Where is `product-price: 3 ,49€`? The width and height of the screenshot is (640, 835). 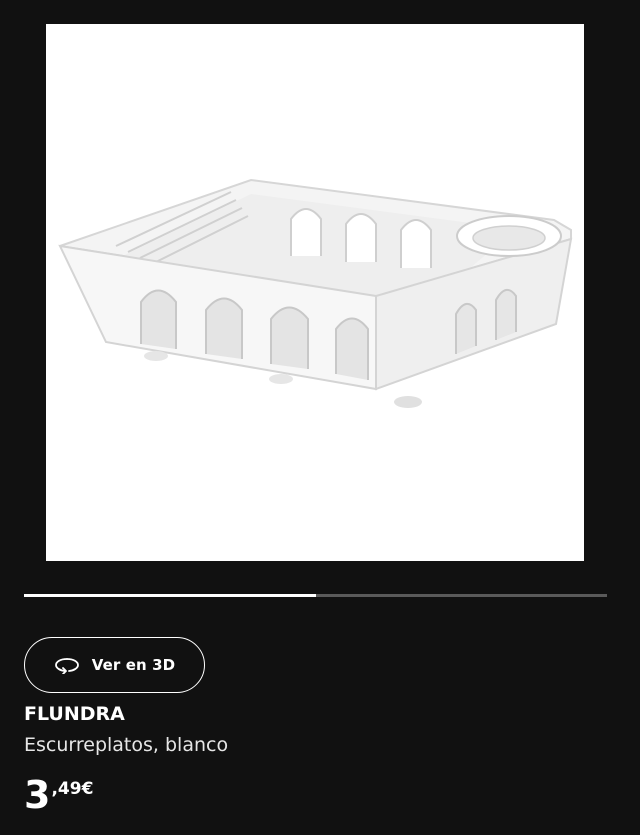
product-price: 3 ,49€ is located at coordinates (58, 795).